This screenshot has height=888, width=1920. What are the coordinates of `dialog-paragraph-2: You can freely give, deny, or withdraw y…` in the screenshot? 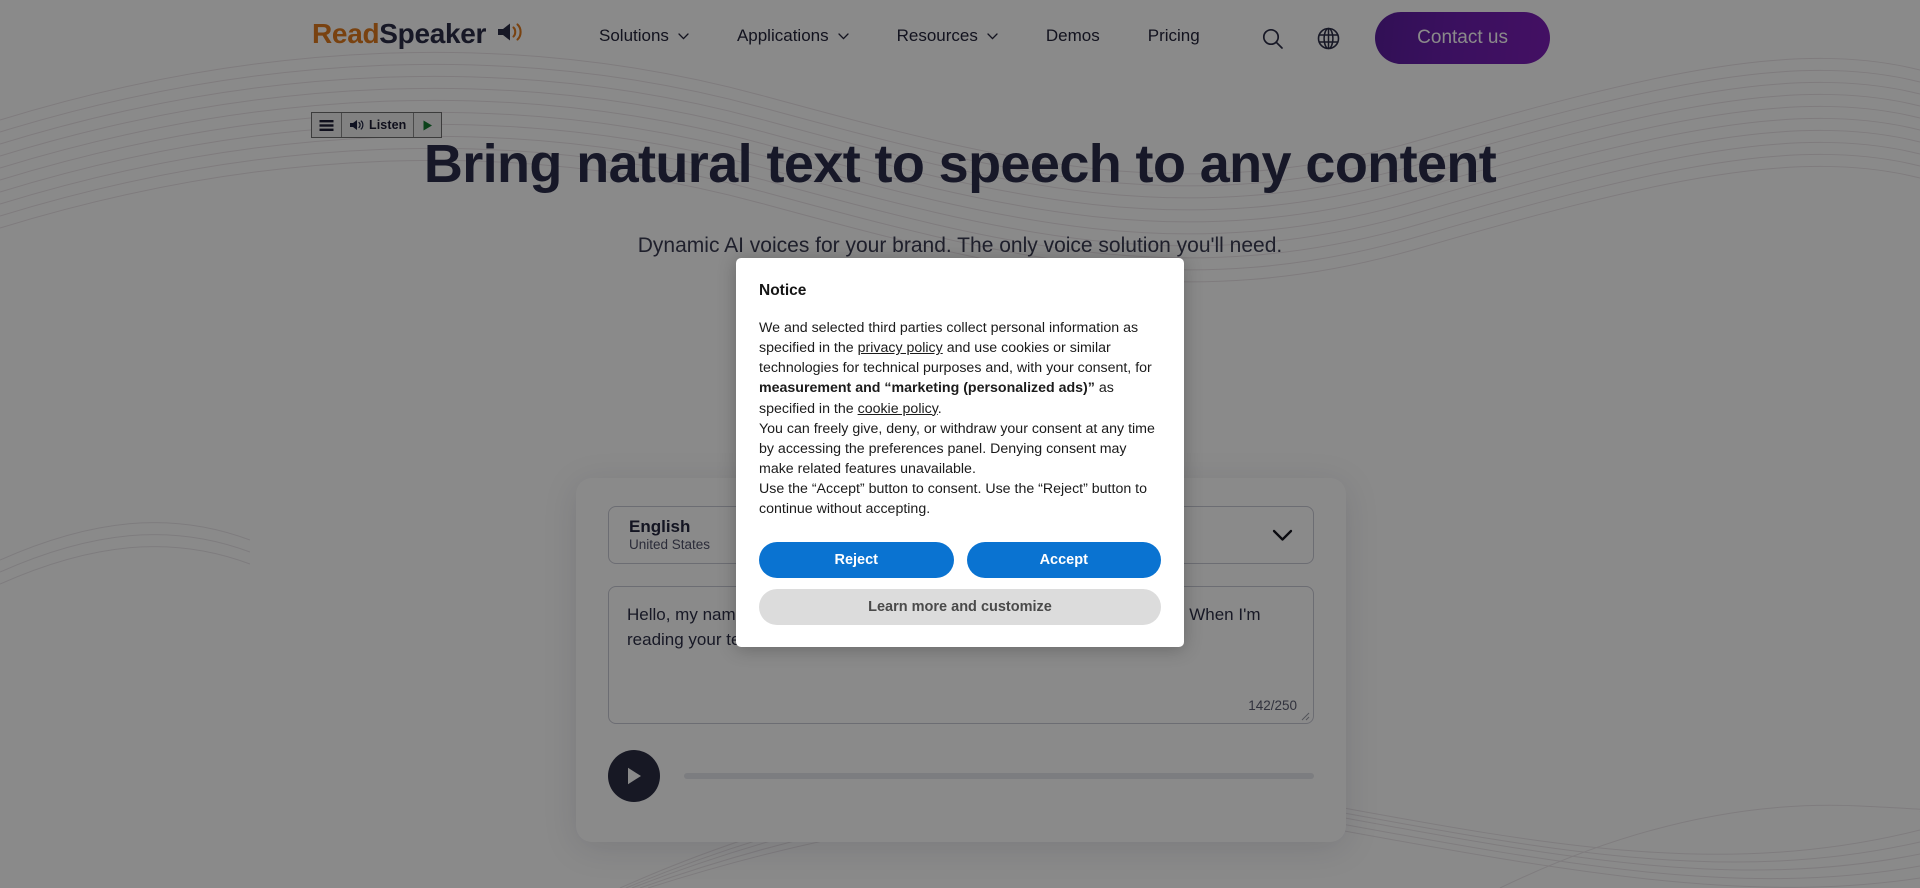 It's located at (957, 449).